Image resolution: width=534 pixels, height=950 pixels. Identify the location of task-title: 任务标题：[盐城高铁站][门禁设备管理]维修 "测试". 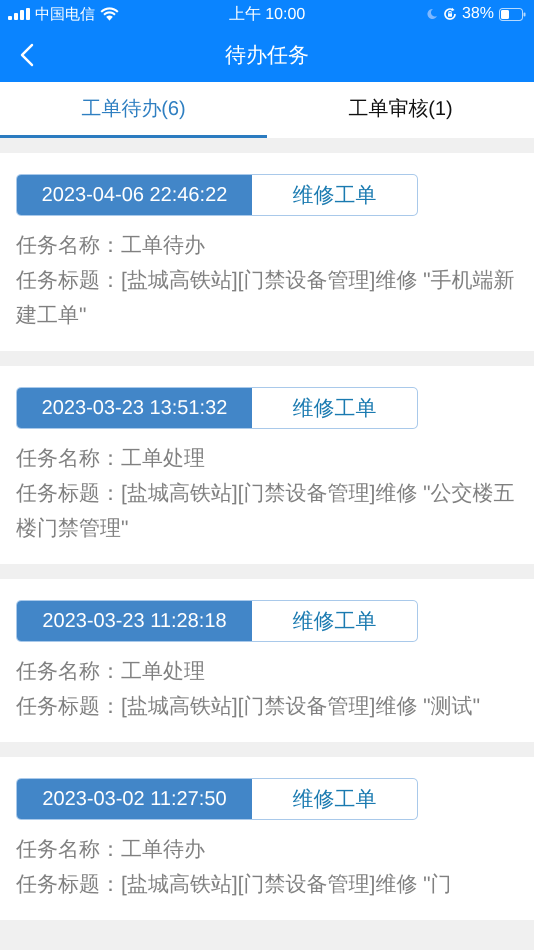
(249, 707).